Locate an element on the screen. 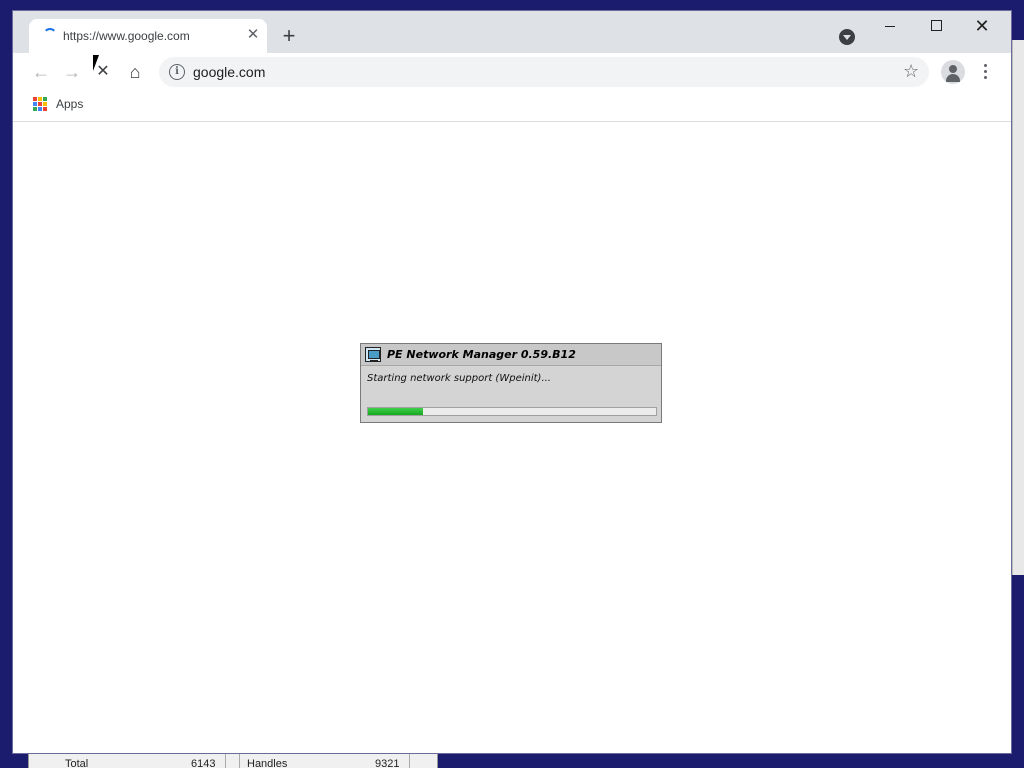  tab-strip: https://www.google.com ✕ + ✕ is located at coordinates (512, 32).